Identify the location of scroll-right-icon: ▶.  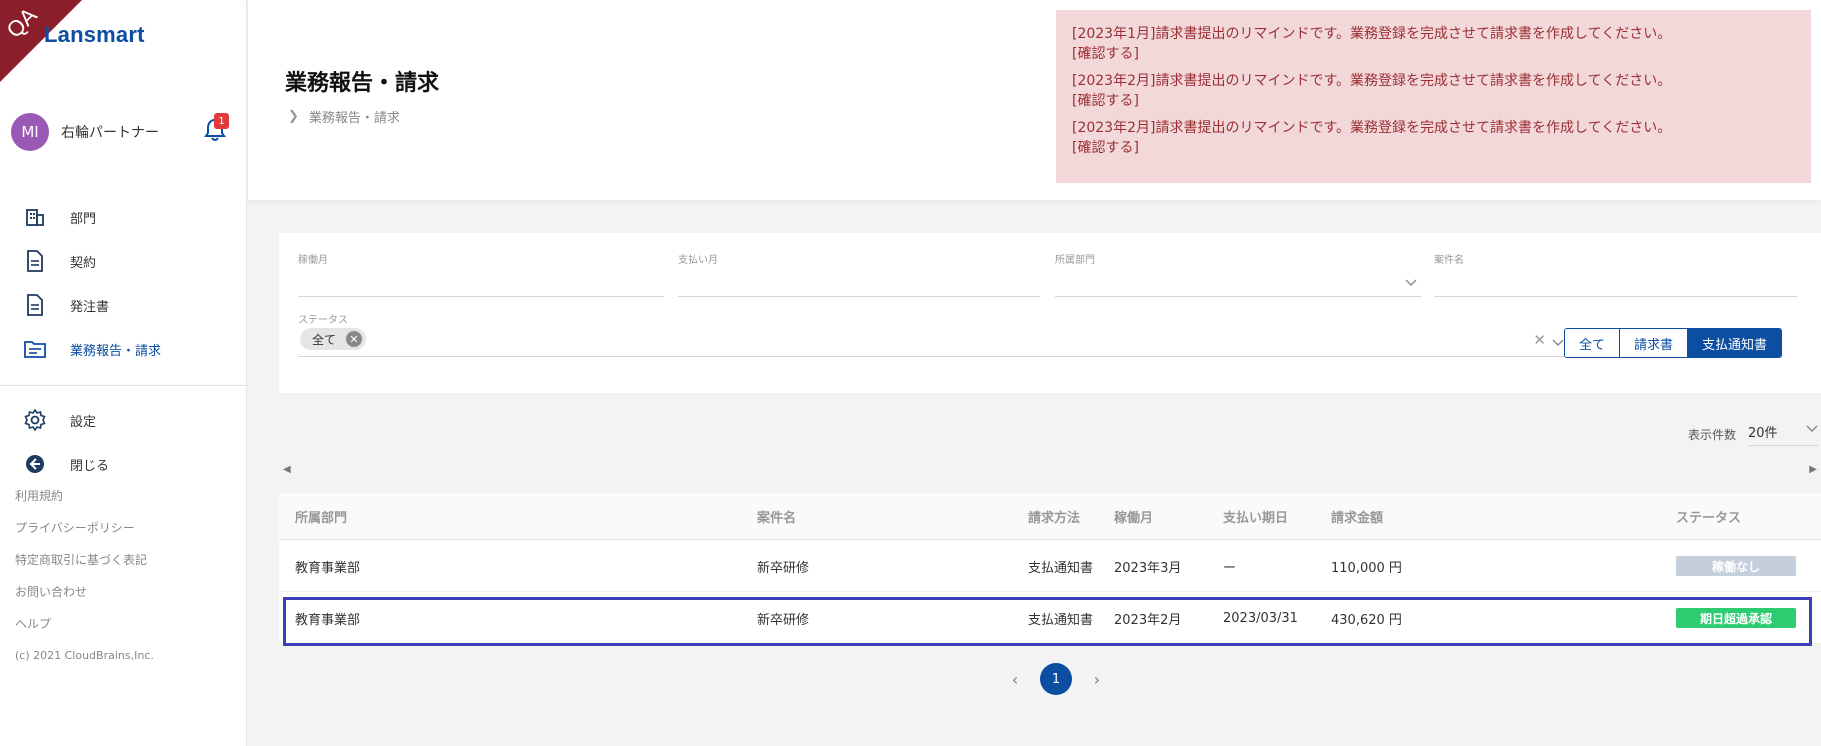
(1813, 469).